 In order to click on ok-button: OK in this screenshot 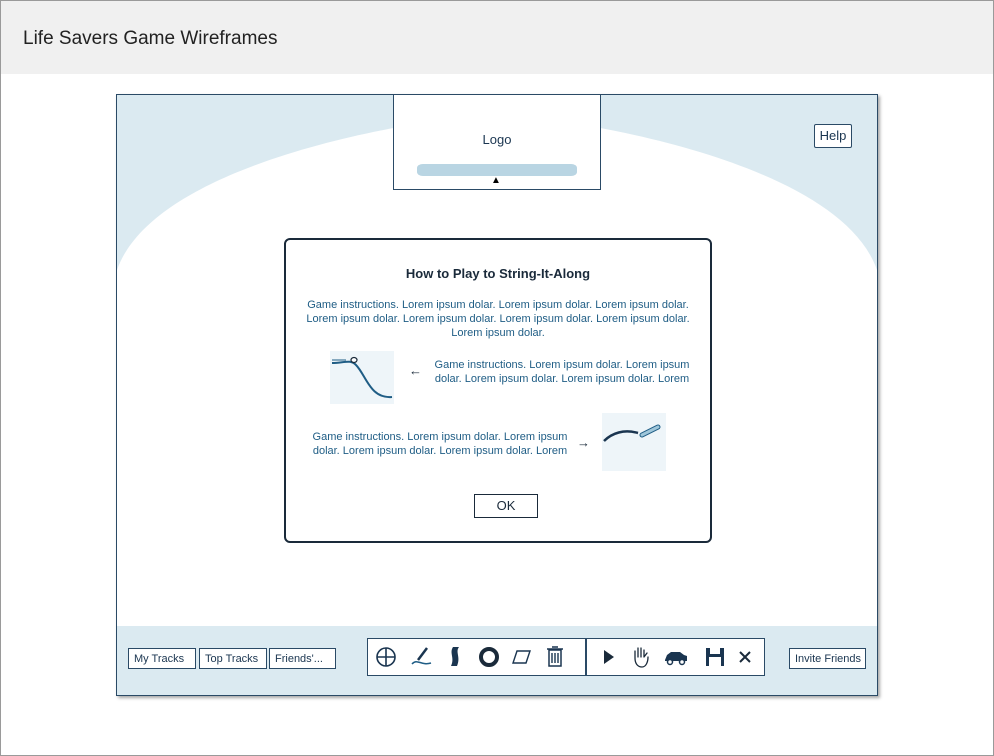, I will do `click(506, 506)`.